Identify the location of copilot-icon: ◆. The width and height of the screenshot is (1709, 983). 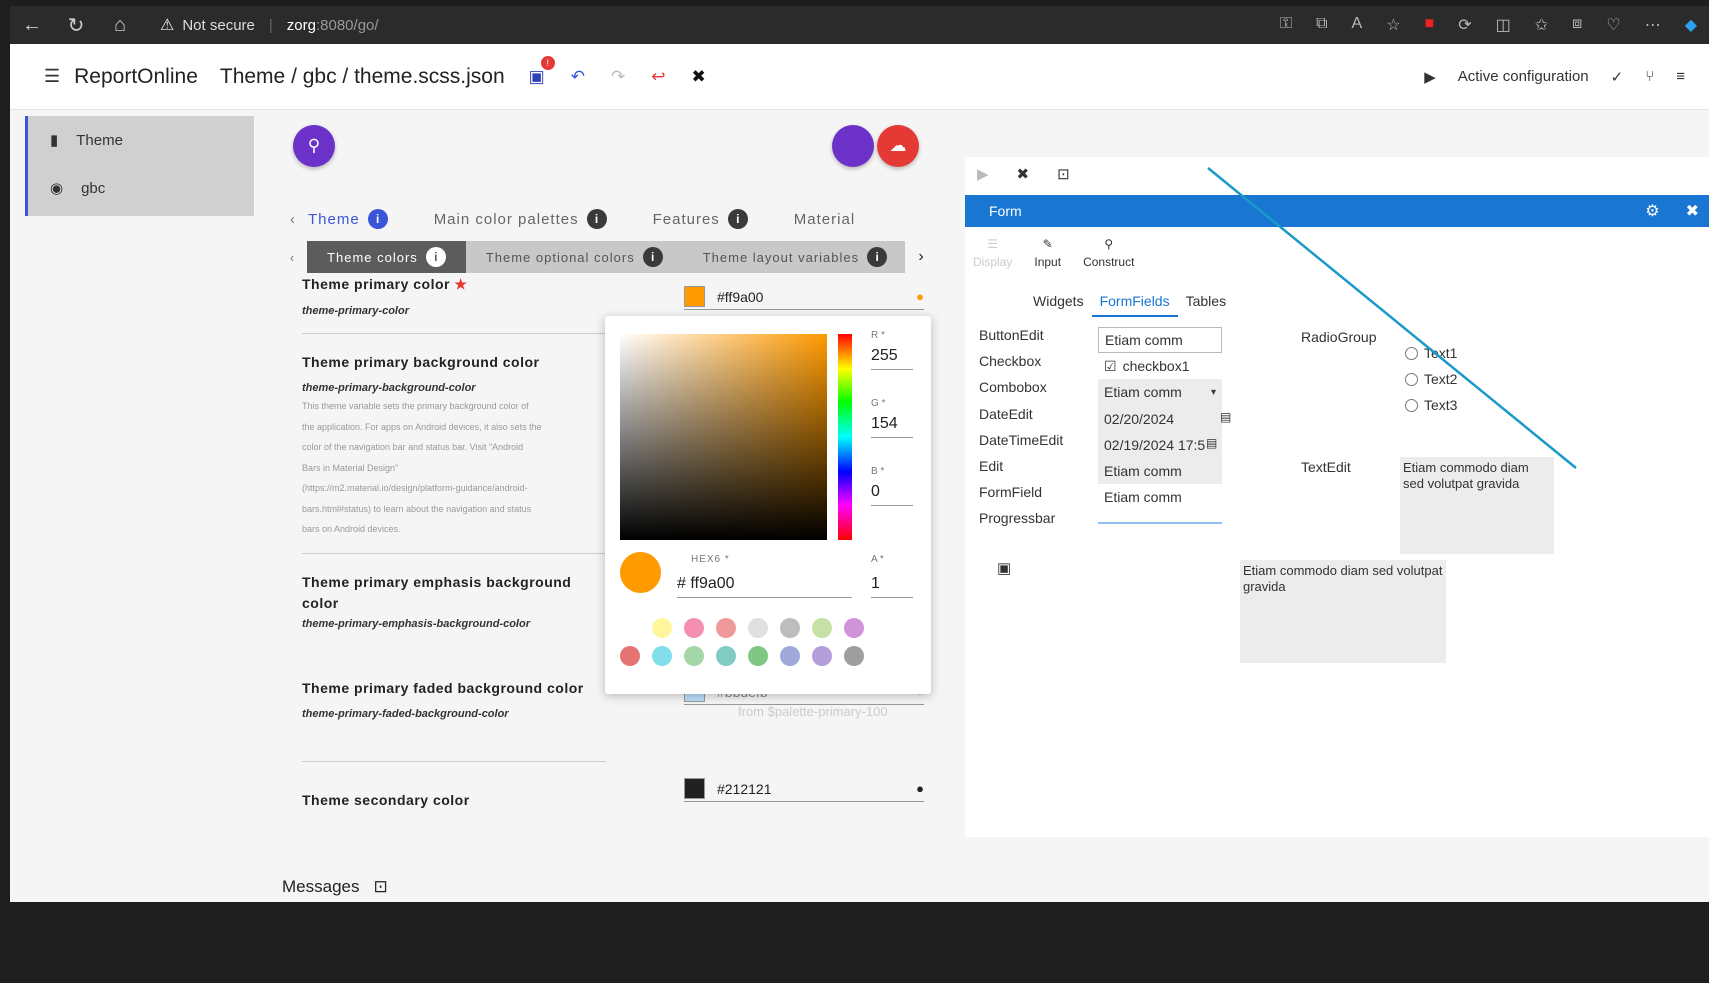
(1691, 25).